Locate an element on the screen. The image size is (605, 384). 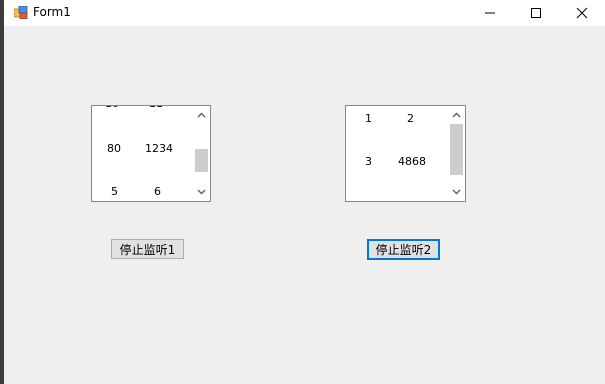
list-item: 6 is located at coordinates (157, 191).